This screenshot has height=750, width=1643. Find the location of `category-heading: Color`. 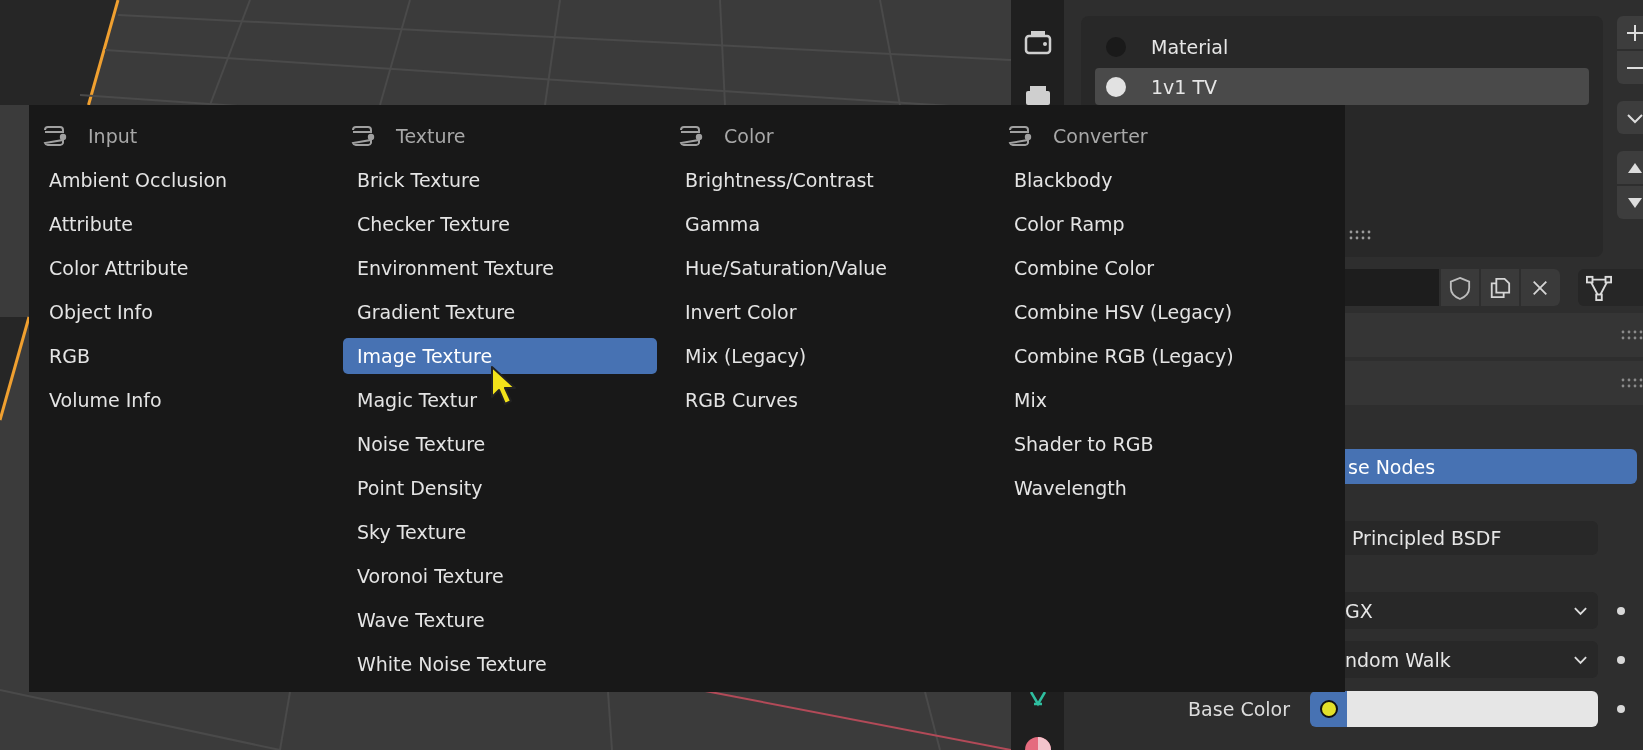

category-heading: Color is located at coordinates (749, 136).